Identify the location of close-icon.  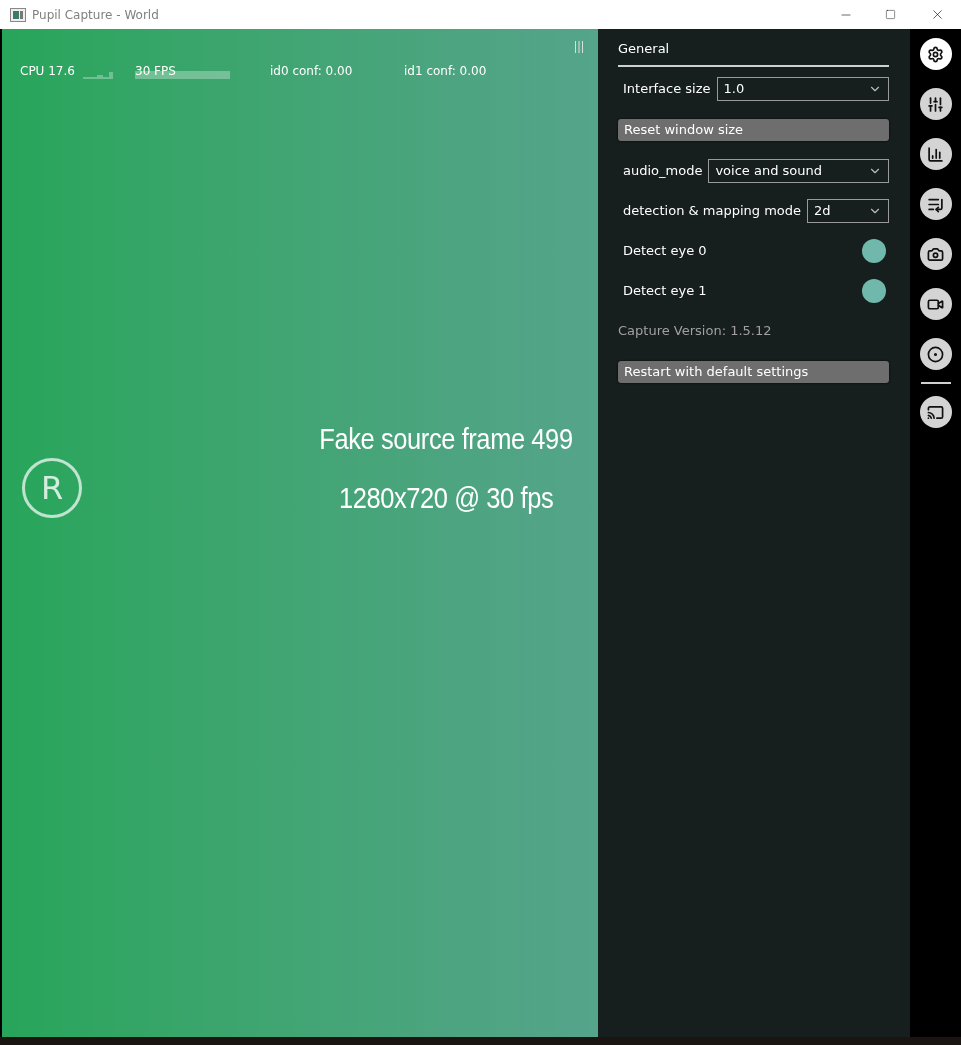
(937, 14).